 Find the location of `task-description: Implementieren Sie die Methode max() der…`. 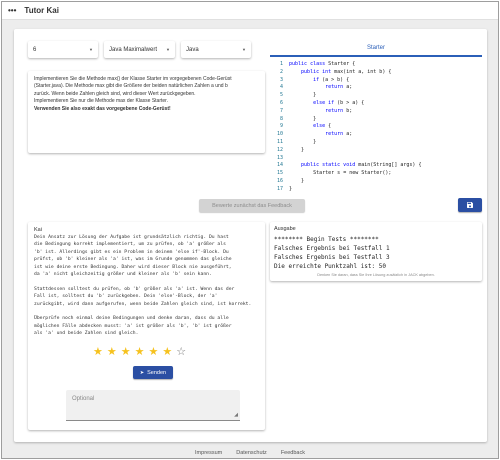

task-description: Implementieren Sie die Methode max() der… is located at coordinates (146, 112).